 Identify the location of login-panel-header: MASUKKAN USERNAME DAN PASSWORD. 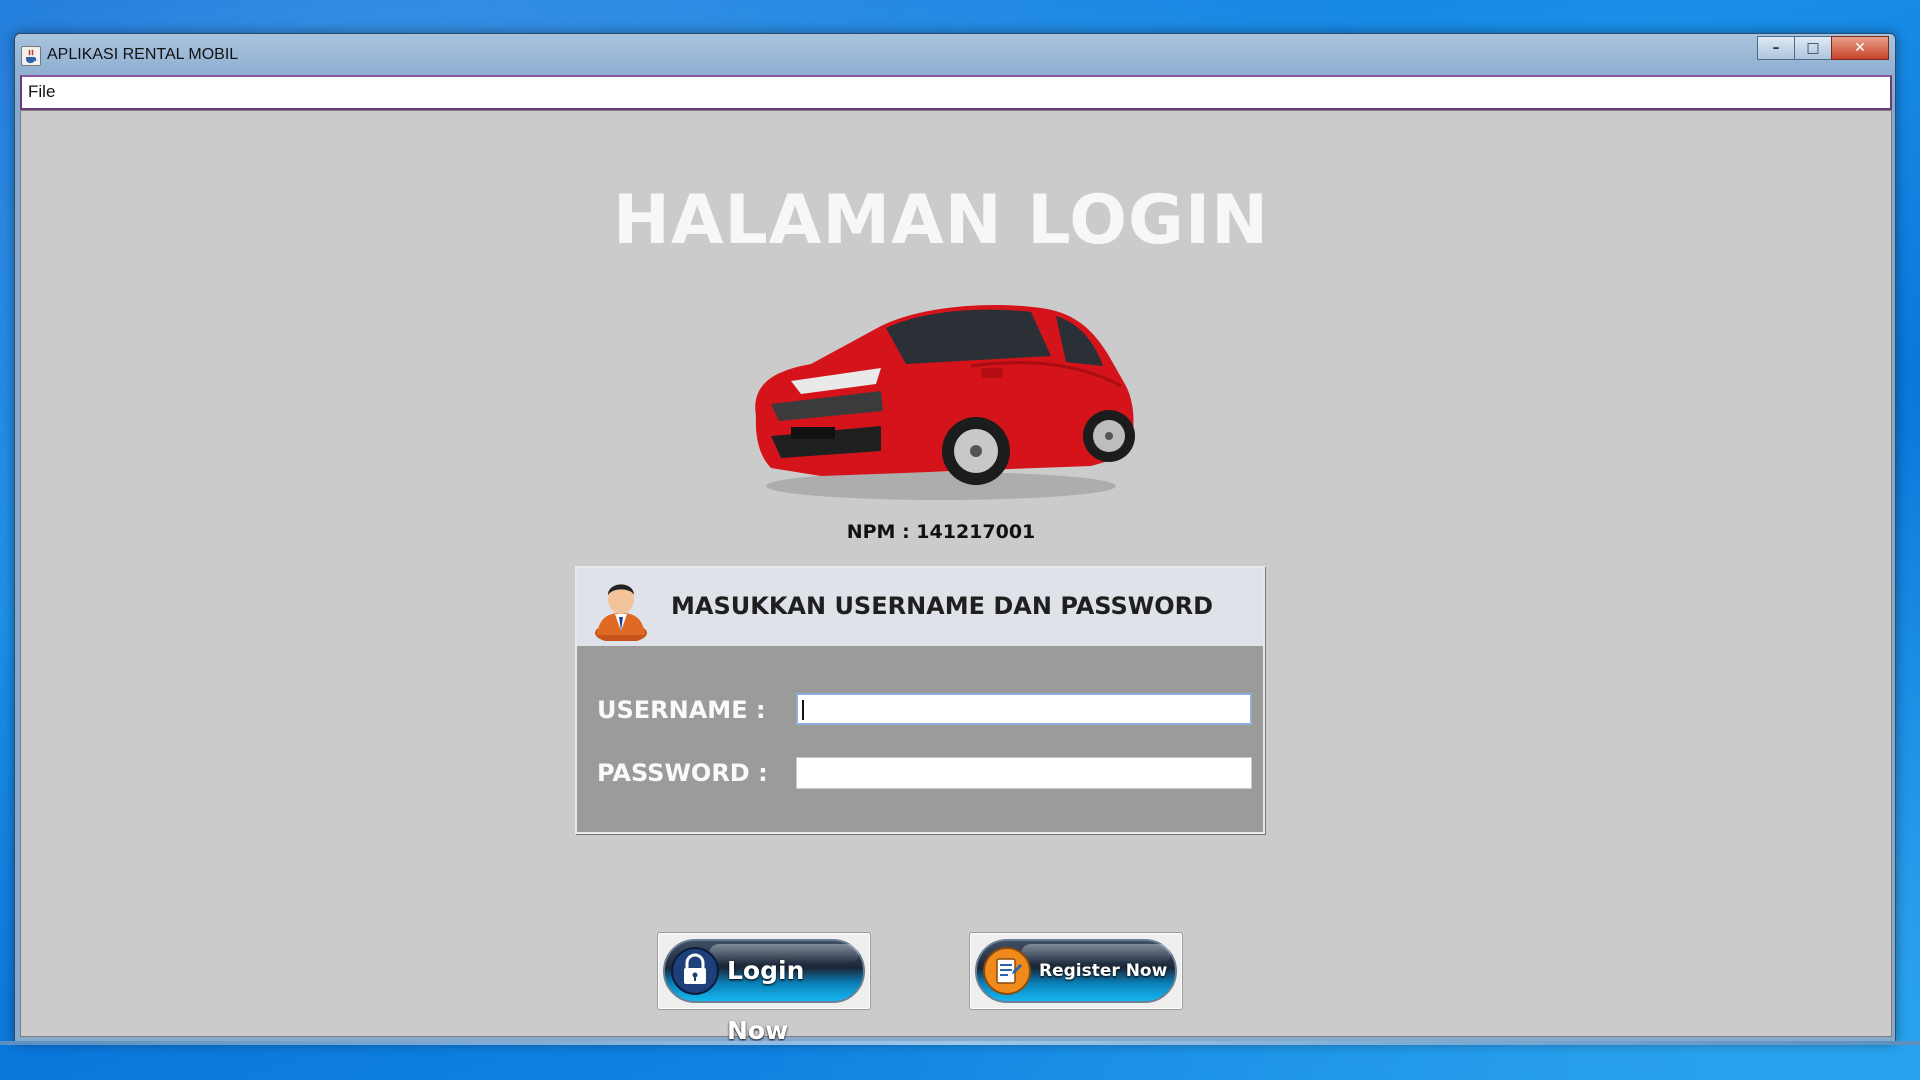
(920, 607).